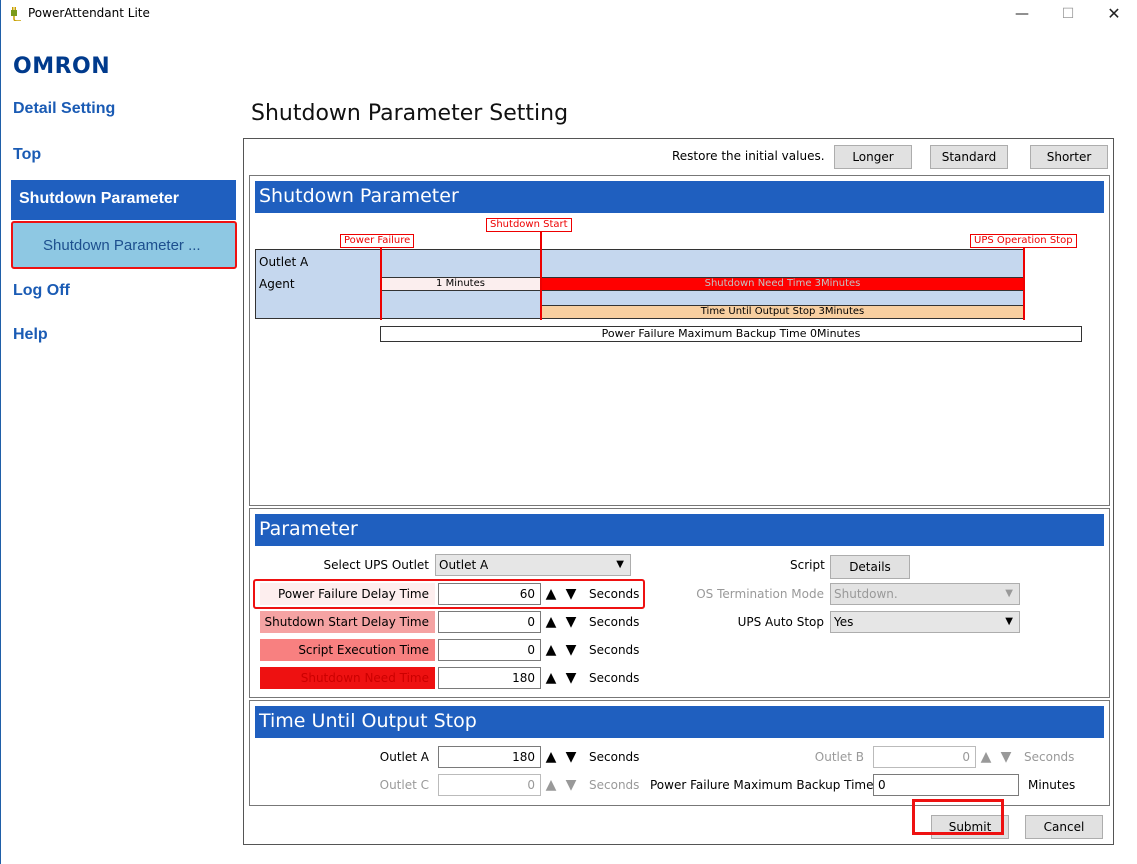  I want to click on script-exec-input: 0, so click(489, 650).